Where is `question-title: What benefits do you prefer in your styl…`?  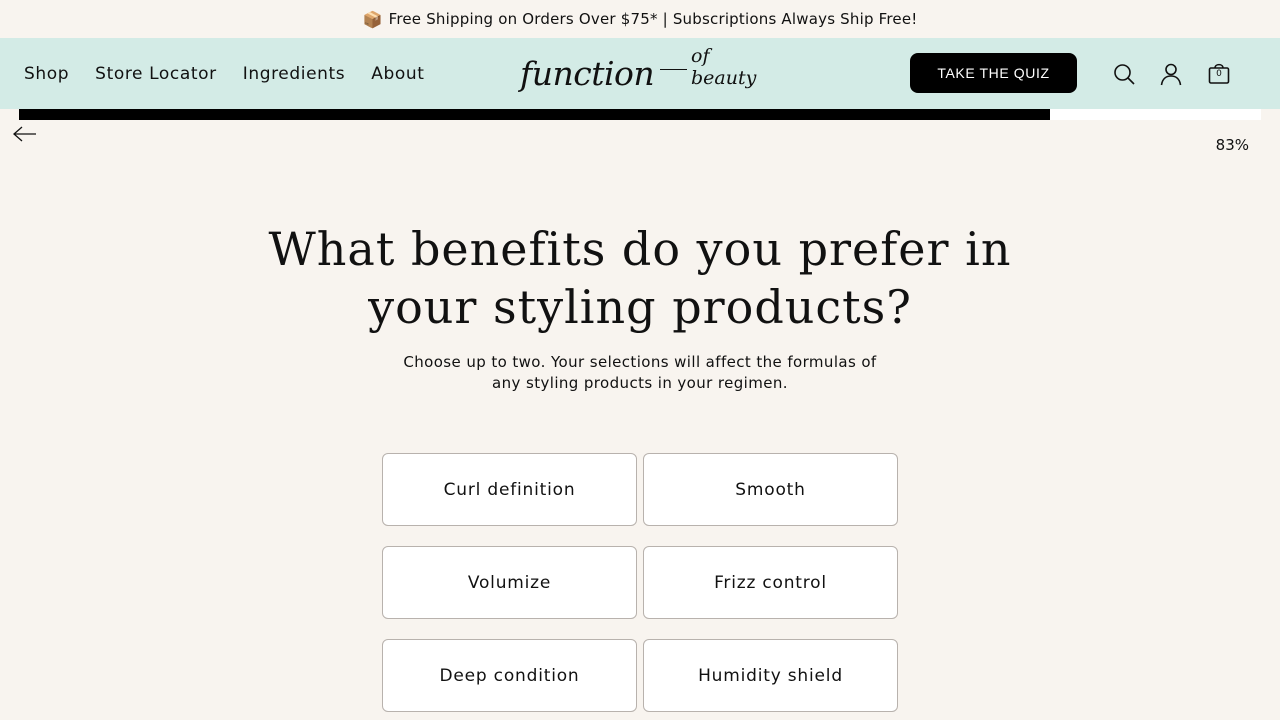
question-title: What benefits do you prefer in your styl… is located at coordinates (640, 278).